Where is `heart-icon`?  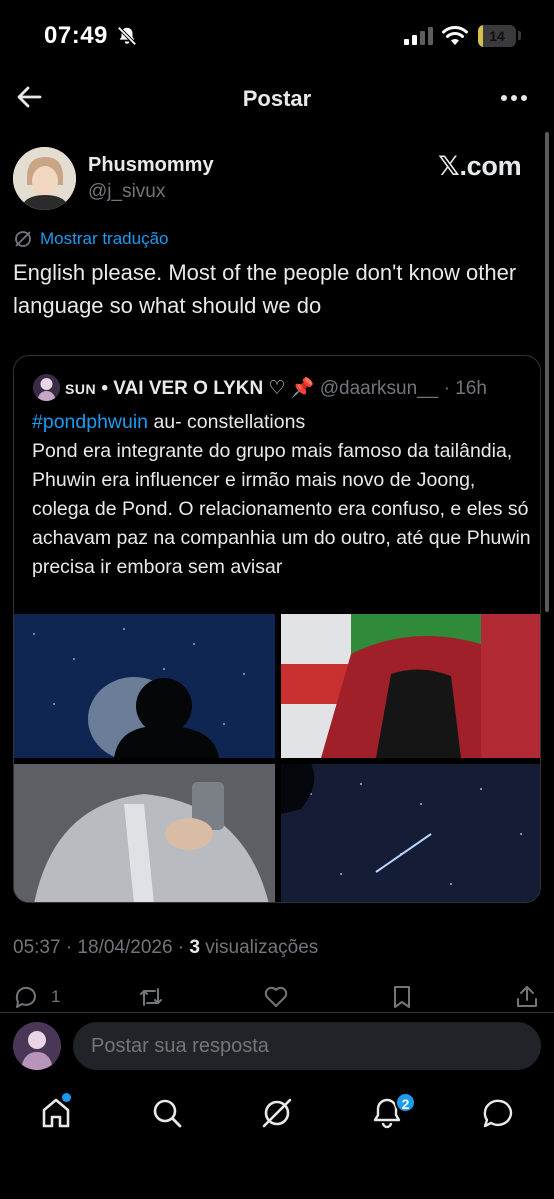 heart-icon is located at coordinates (276, 996).